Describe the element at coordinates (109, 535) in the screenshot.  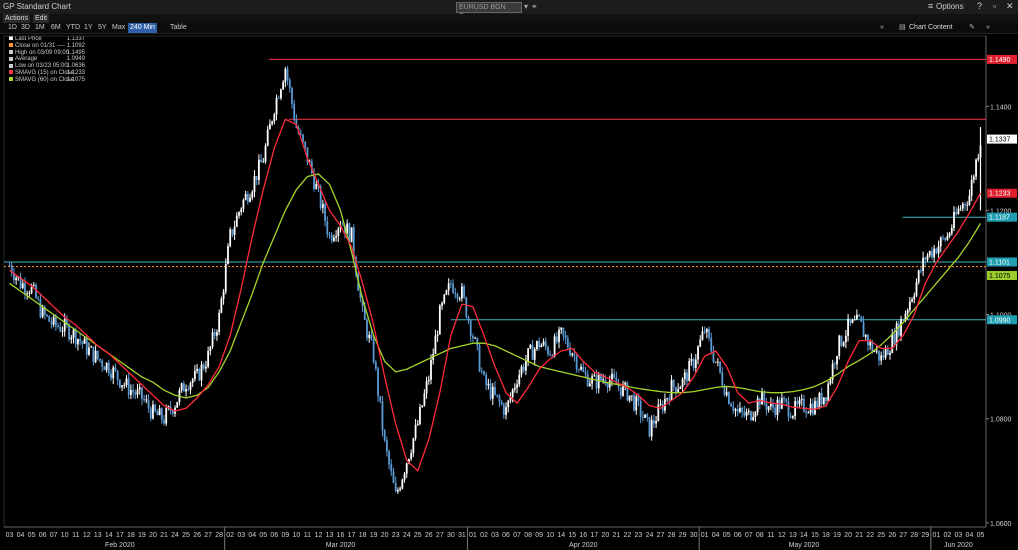
I see `x-tick-label: 14` at that location.